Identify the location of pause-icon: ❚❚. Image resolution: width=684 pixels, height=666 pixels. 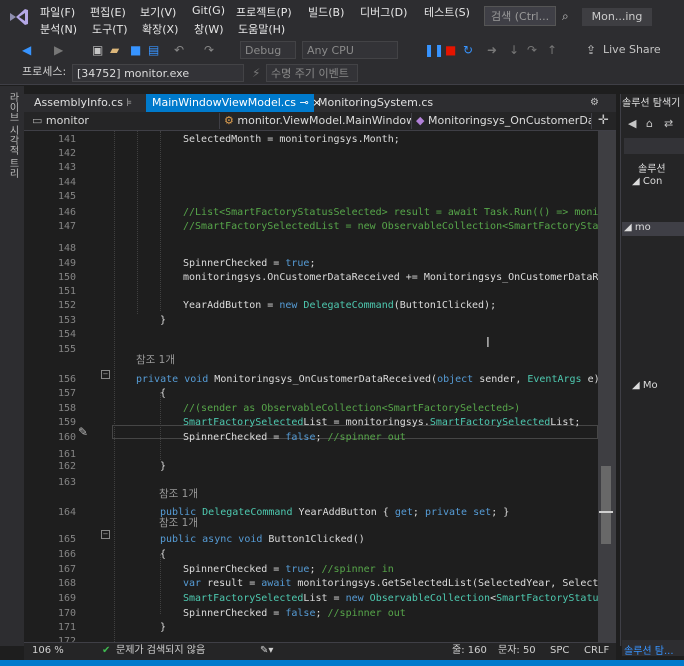
(434, 50).